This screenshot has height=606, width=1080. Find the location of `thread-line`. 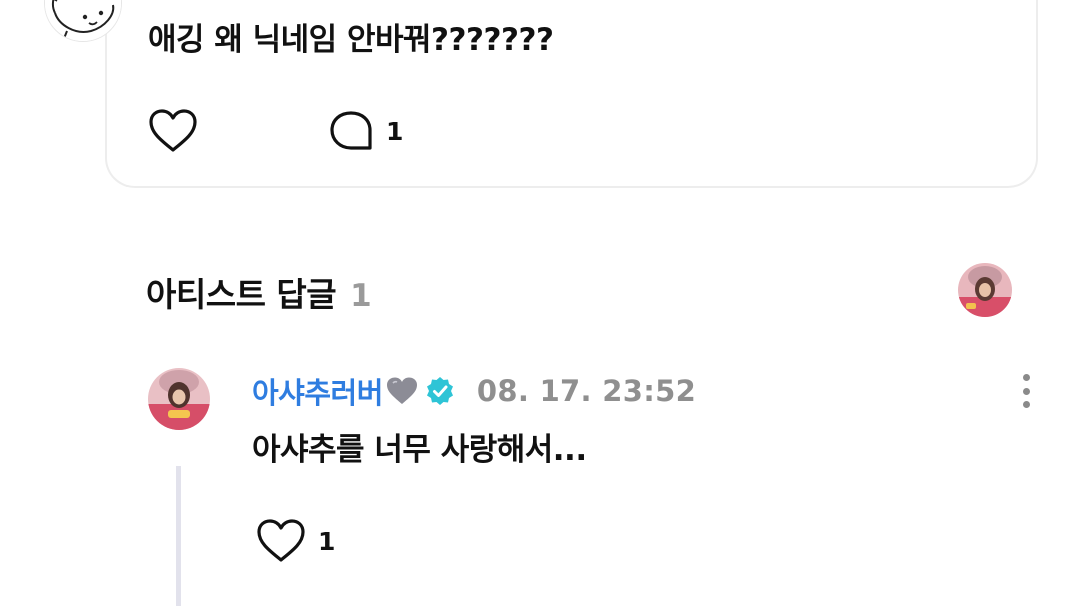

thread-line is located at coordinates (178, 536).